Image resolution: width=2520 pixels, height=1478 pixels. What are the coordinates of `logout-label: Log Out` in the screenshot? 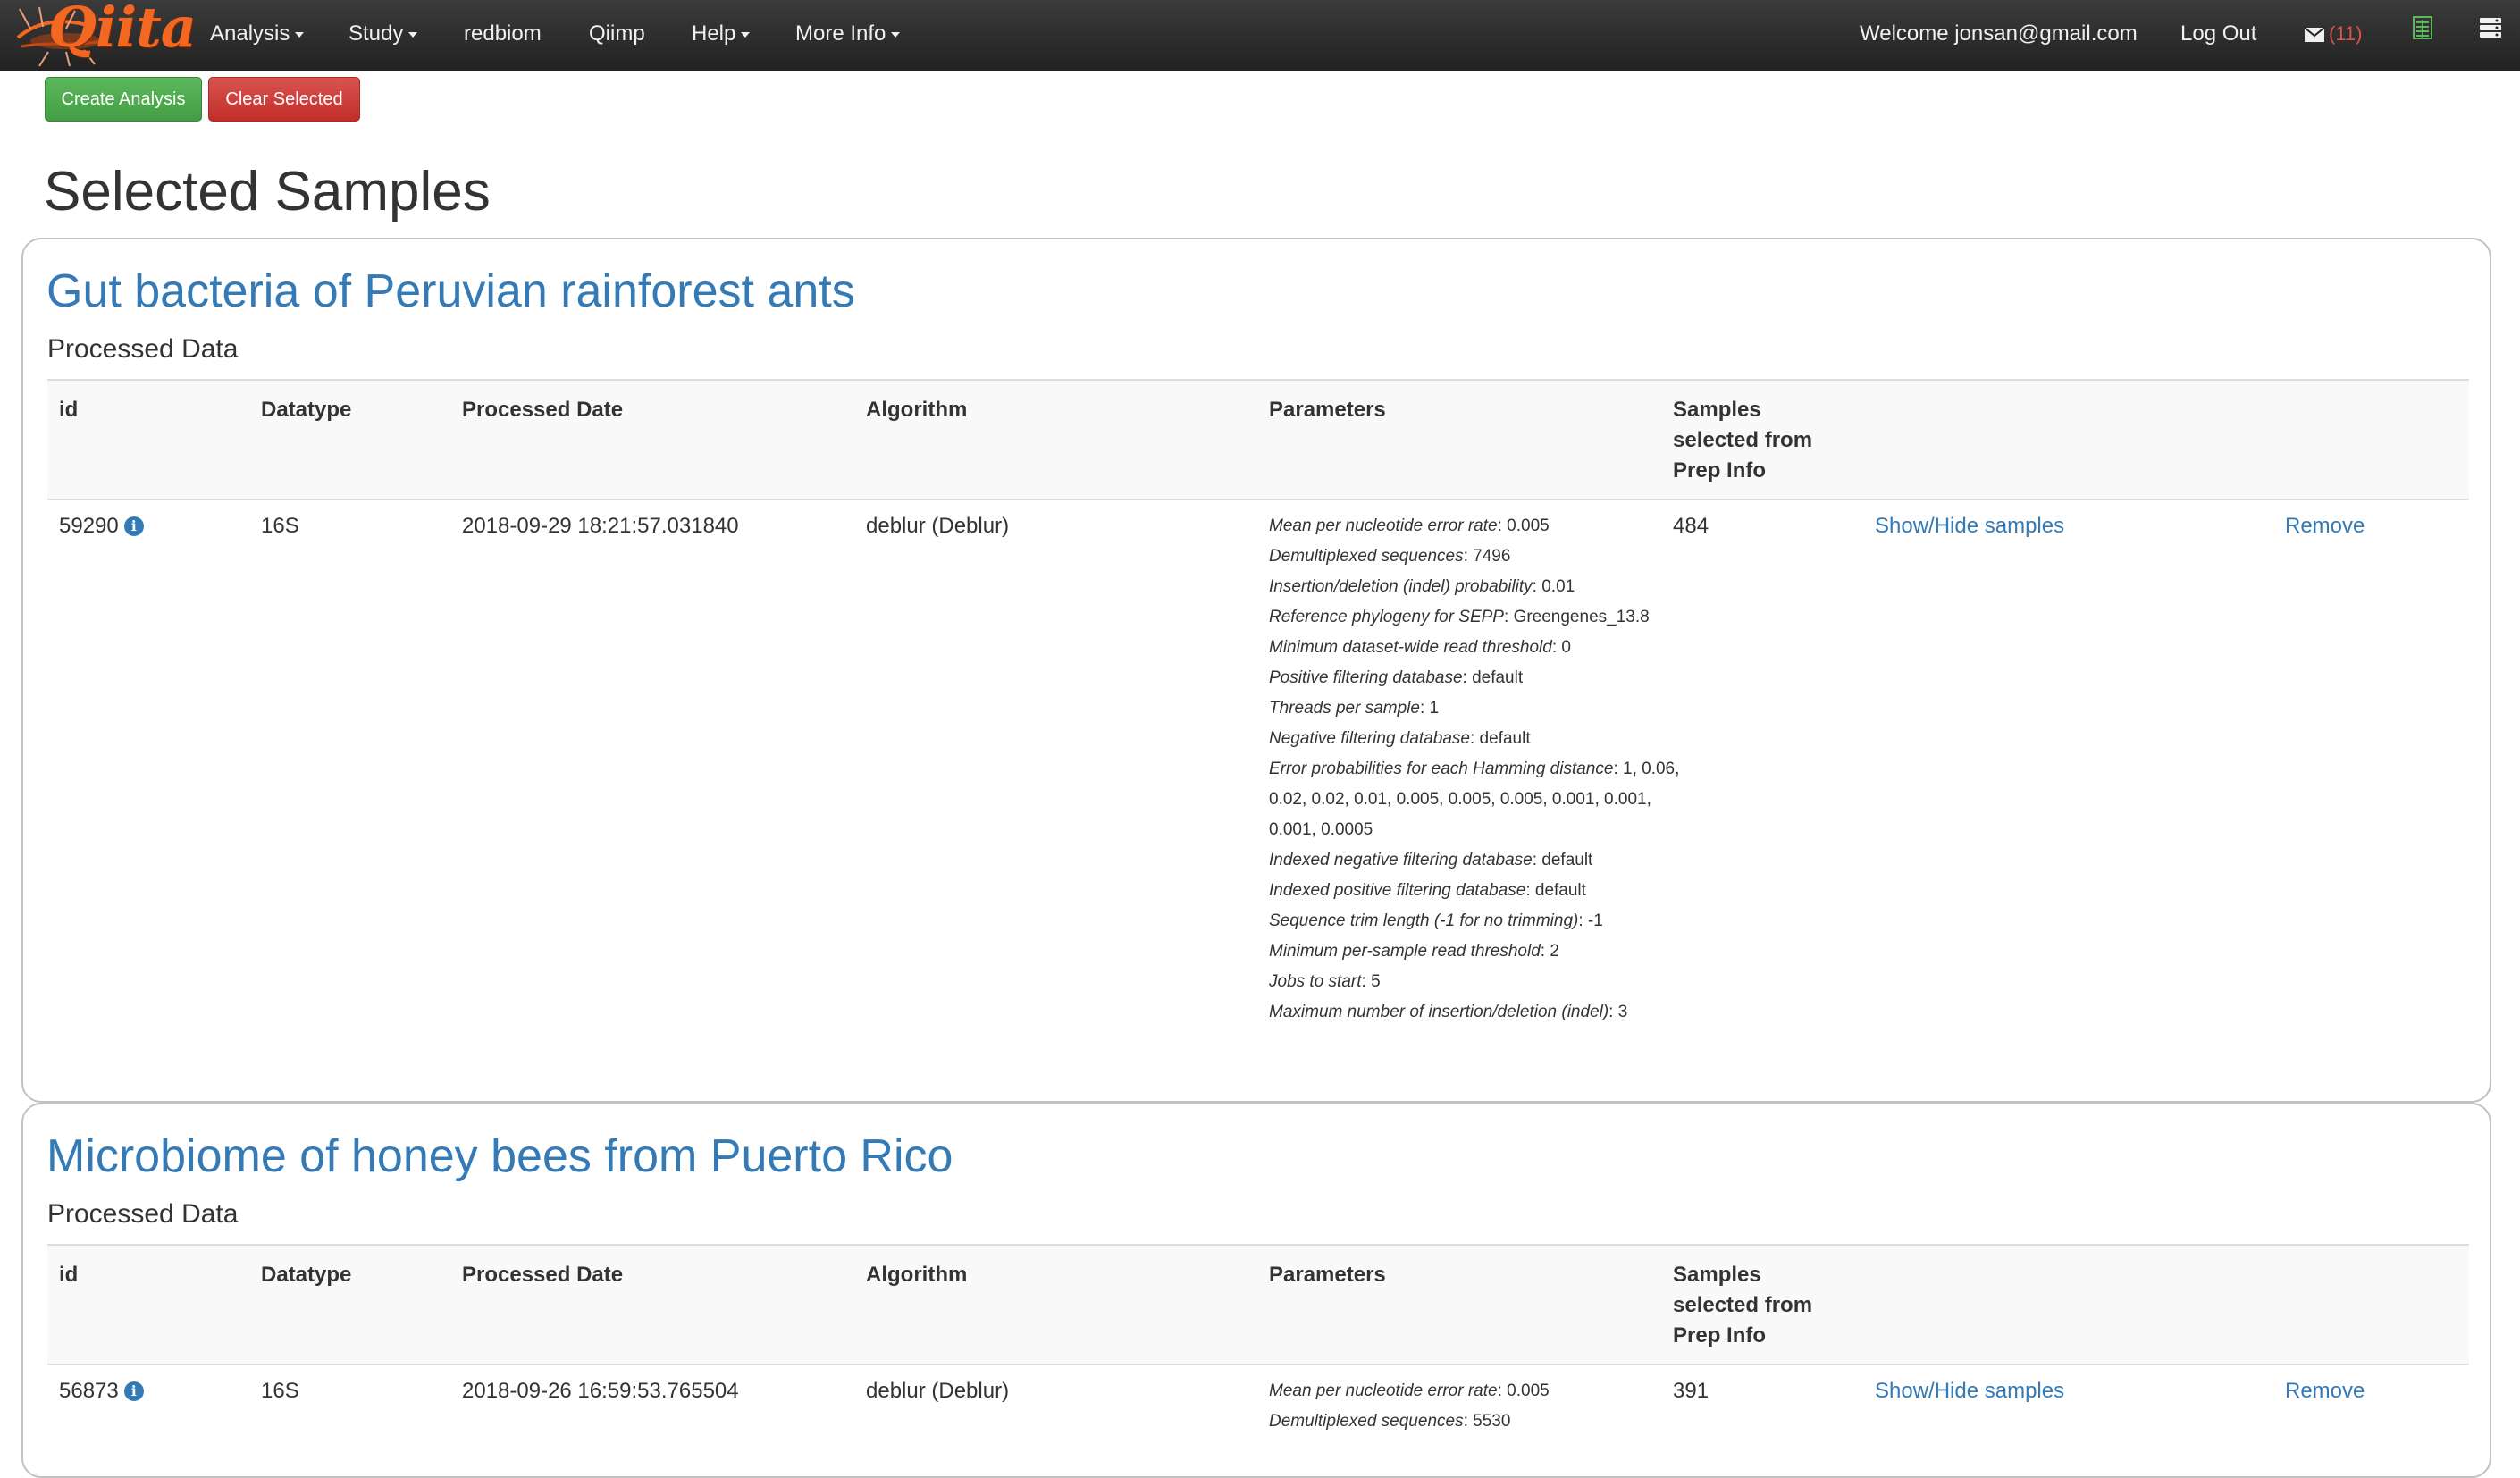 It's located at (2218, 34).